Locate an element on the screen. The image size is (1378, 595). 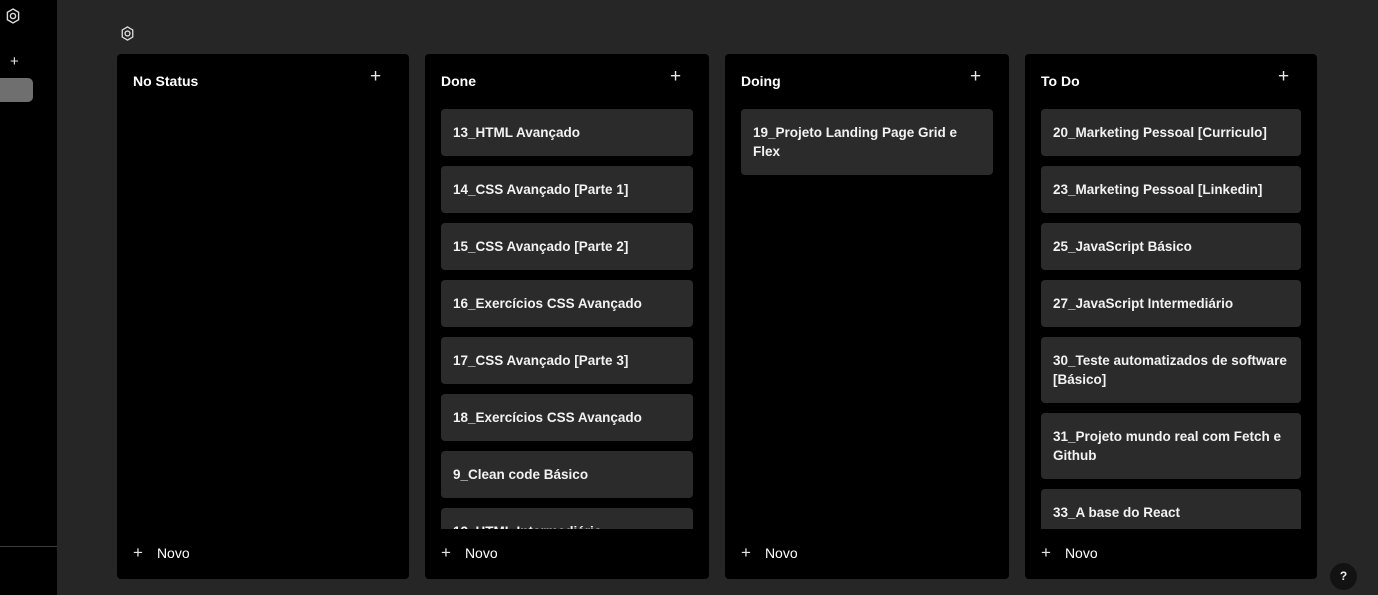
settings-icon is located at coordinates (13, 16).